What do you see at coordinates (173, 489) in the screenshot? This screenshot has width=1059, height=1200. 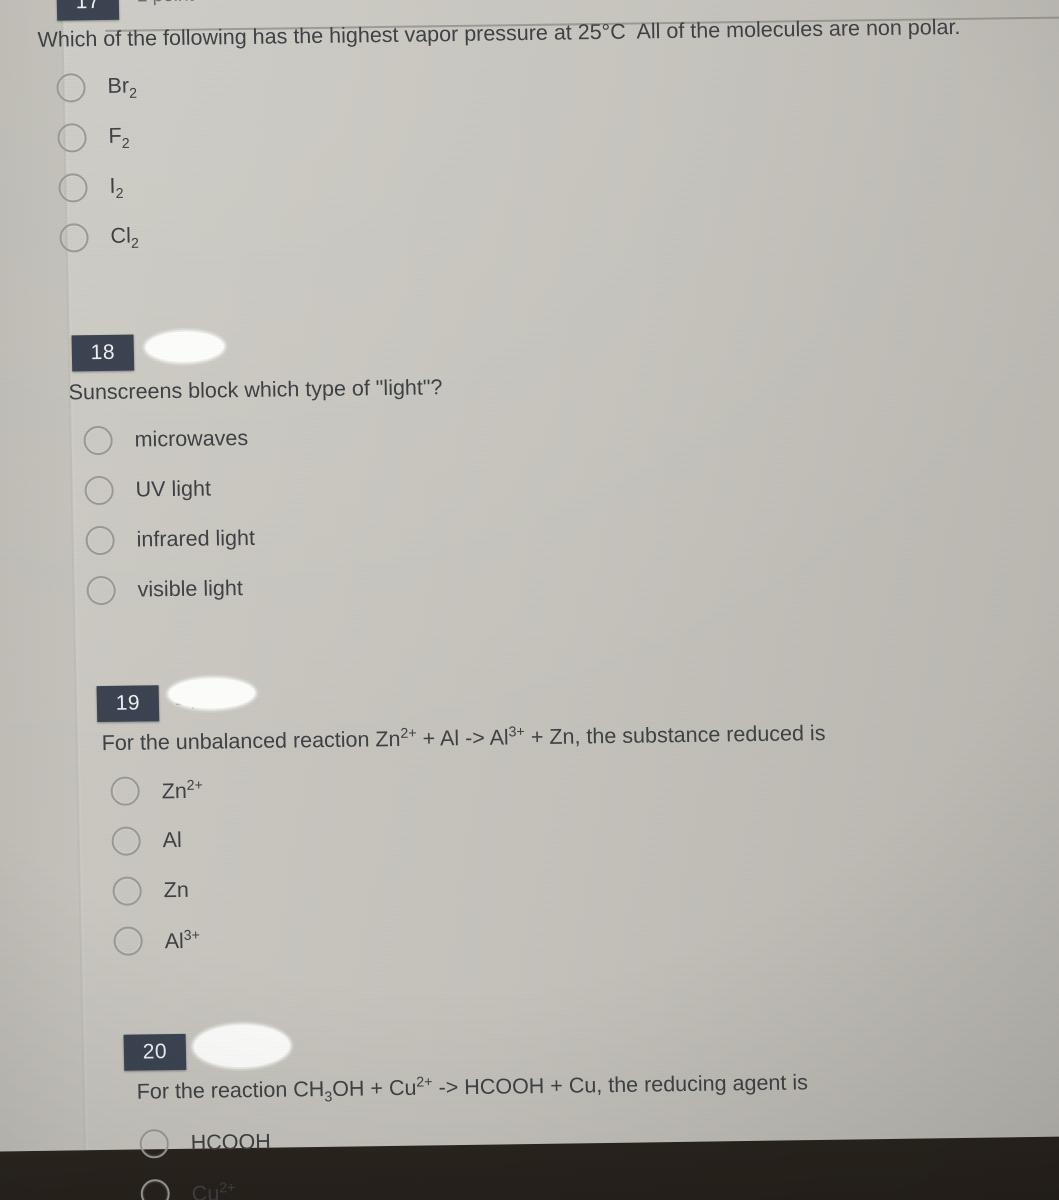 I see `option-label: UV light` at bounding box center [173, 489].